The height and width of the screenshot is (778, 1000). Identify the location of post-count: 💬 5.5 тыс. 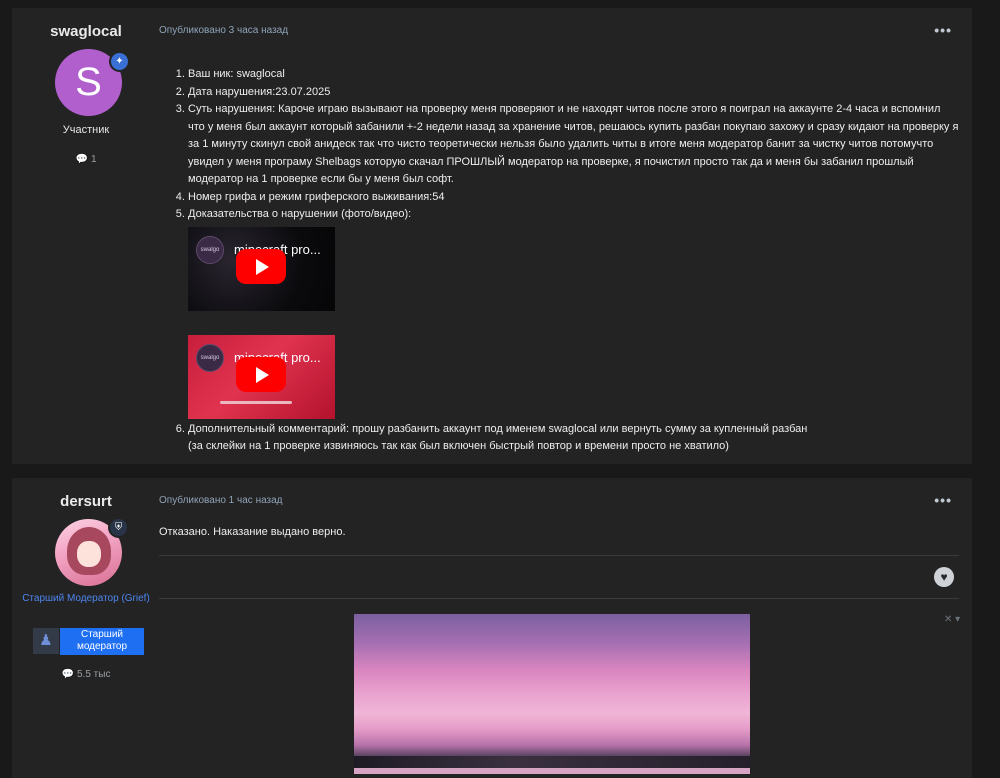
(86, 674).